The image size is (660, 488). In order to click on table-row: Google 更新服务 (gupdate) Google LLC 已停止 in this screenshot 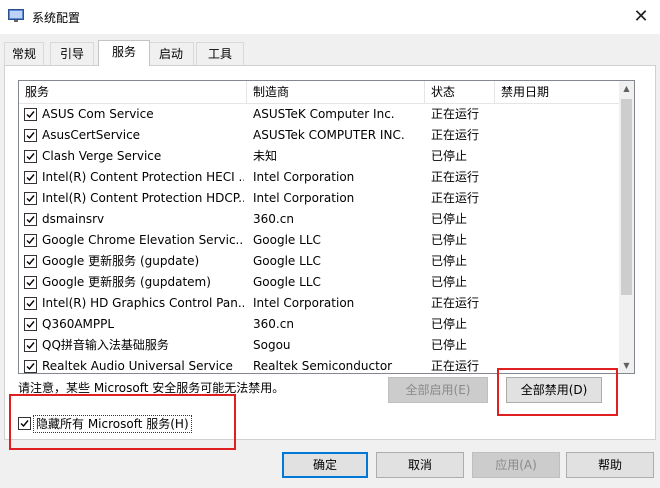, I will do `click(319, 261)`.